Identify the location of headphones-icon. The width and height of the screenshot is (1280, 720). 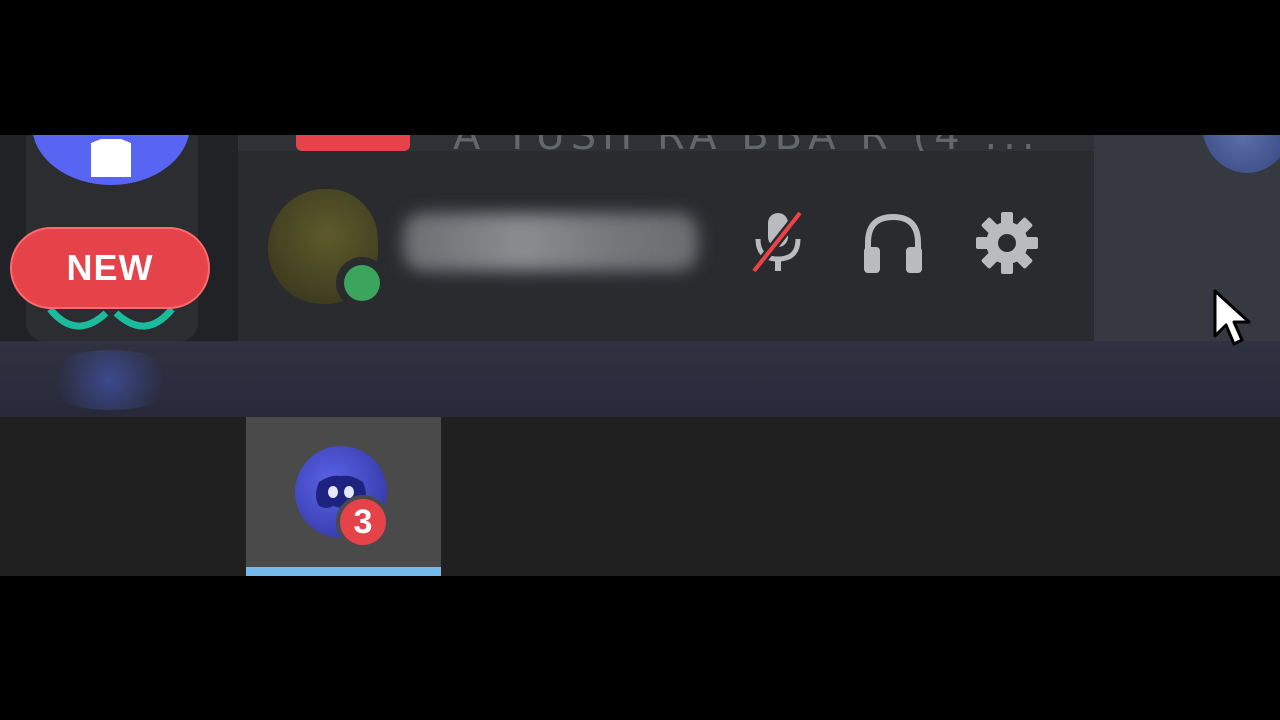
(893, 243).